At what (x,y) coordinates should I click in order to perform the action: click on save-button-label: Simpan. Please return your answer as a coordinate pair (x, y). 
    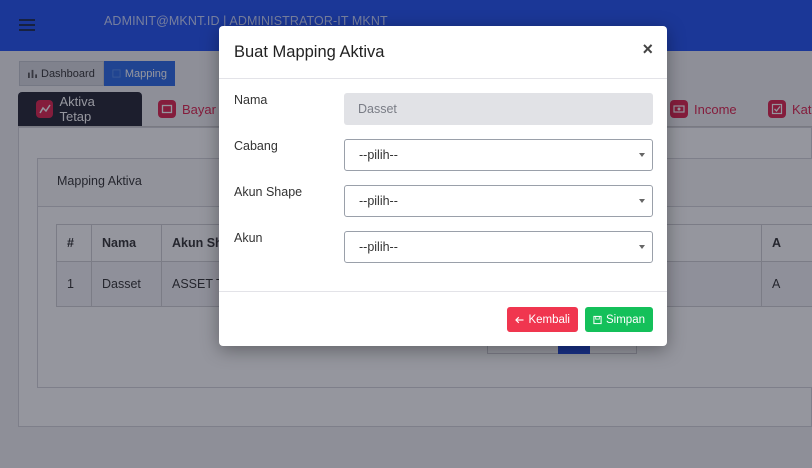
    Looking at the image, I should click on (625, 319).